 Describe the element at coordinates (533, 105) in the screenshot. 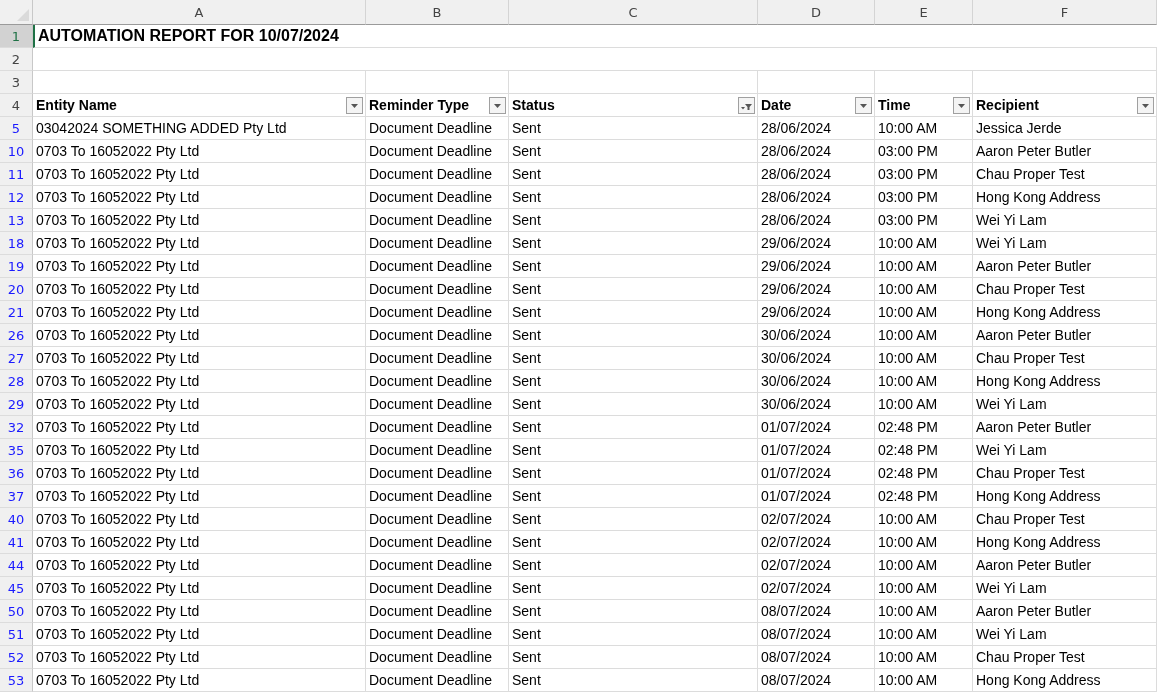

I see `column-heading: Status` at that location.